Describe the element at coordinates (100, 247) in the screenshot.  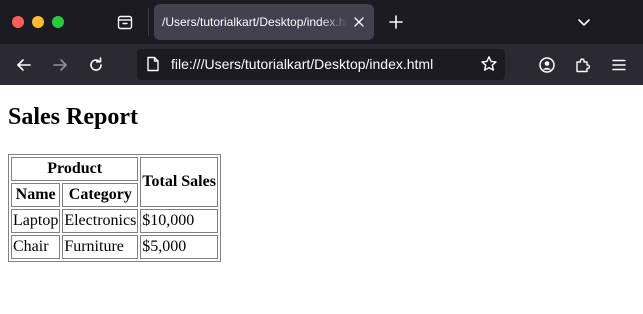
I see `table-cell-category: Furniture` at that location.